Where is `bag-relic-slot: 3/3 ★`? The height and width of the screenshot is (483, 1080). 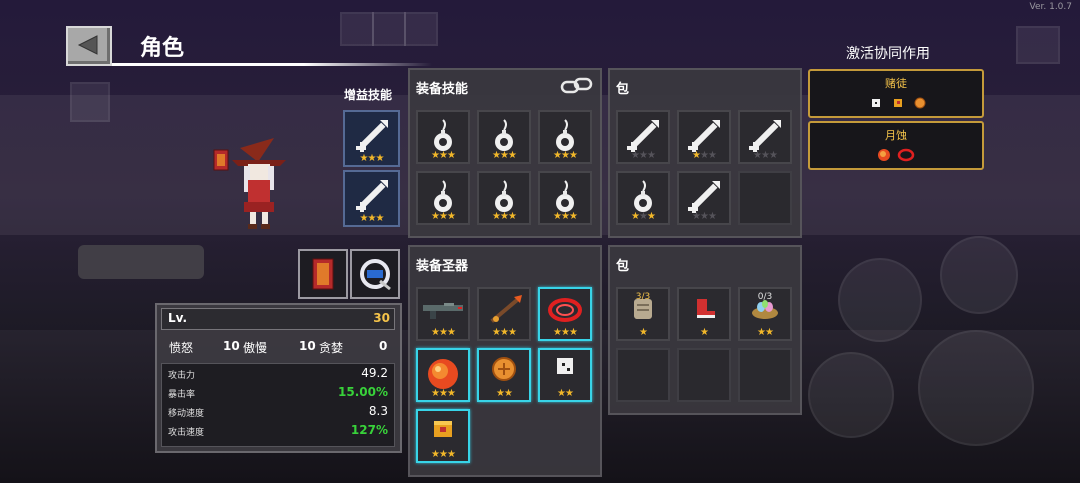 bag-relic-slot: 3/3 ★ is located at coordinates (643, 314).